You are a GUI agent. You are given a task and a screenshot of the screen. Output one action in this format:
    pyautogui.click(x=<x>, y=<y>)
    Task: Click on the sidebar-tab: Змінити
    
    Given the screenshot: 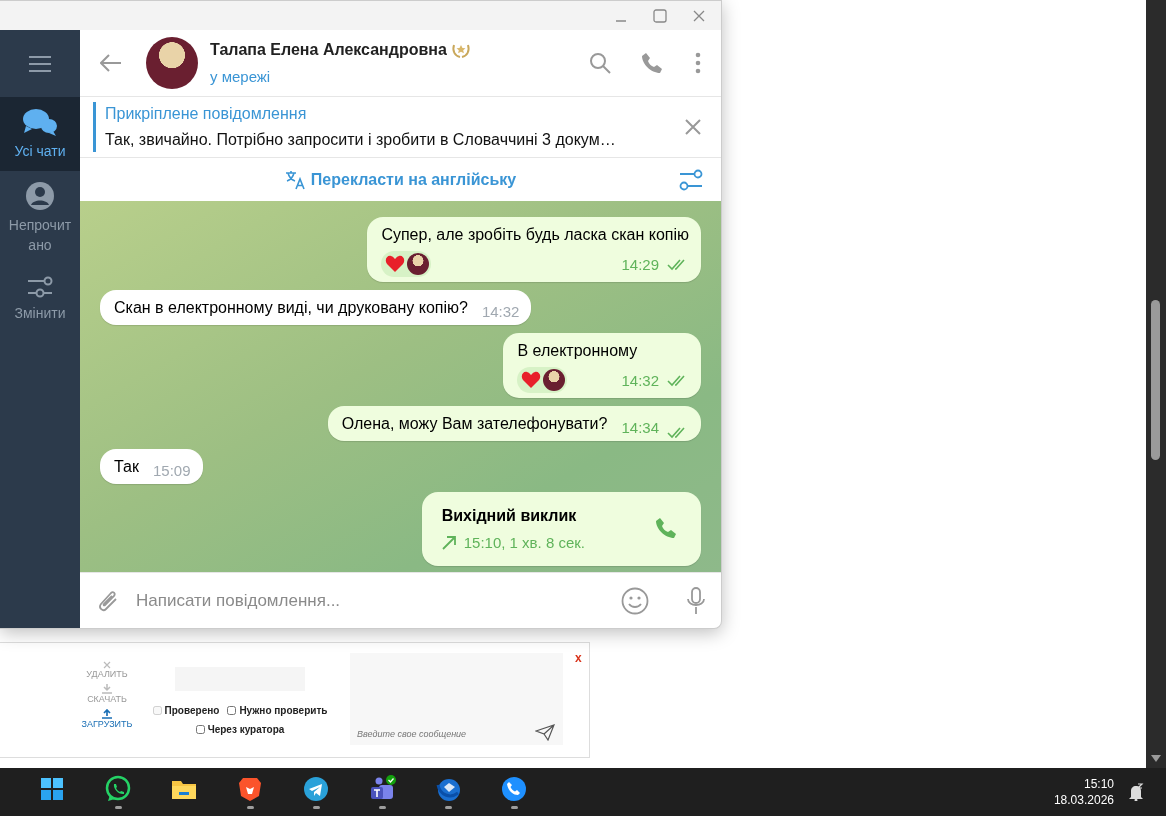 What is the action you would take?
    pyautogui.click(x=40, y=299)
    